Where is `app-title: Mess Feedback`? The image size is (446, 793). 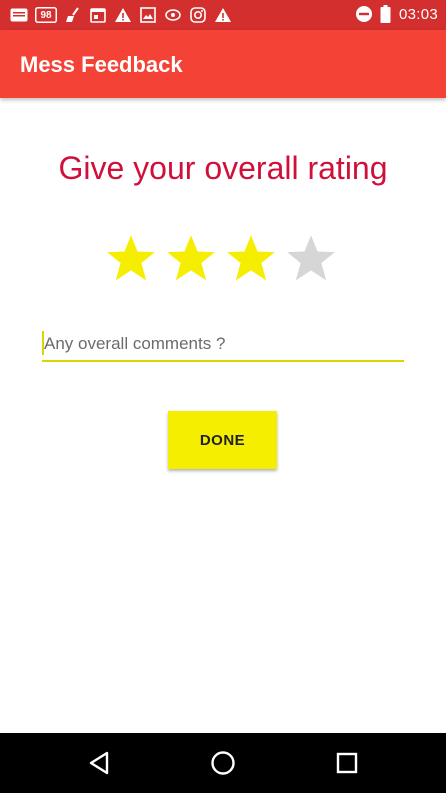 app-title: Mess Feedback is located at coordinates (101, 64).